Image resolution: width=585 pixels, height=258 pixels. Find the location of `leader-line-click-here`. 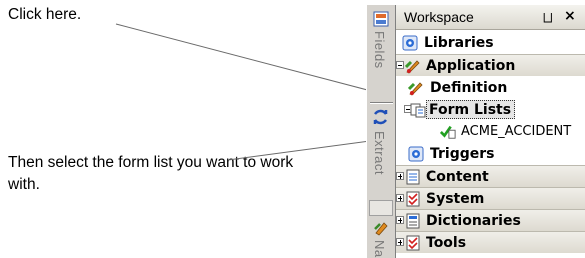

leader-line-click-here is located at coordinates (257, 61).